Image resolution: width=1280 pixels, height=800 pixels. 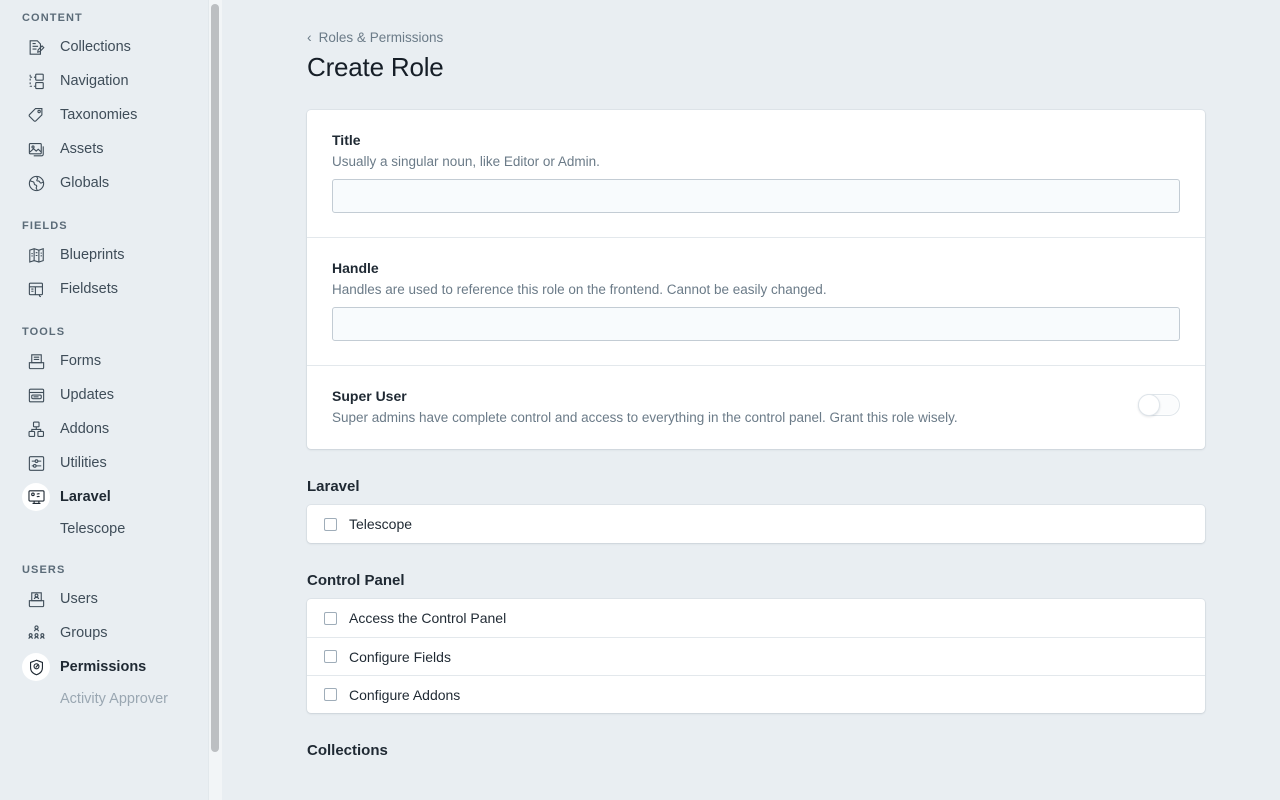 I want to click on sidebar-item-assets: Assets, so click(x=111, y=149).